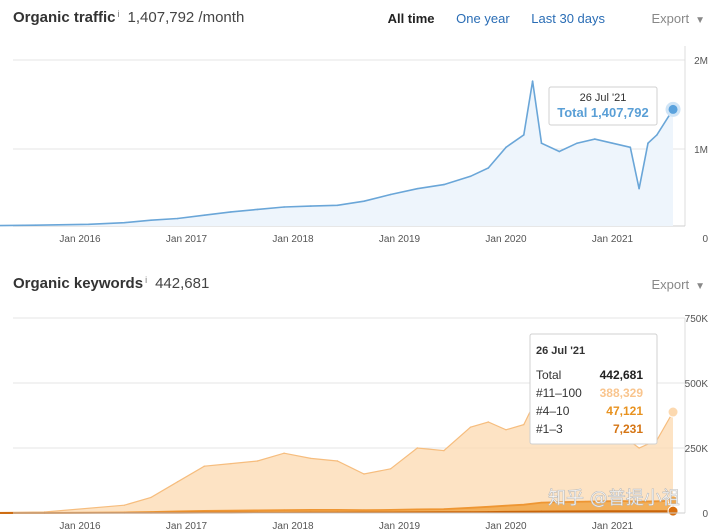 This screenshot has height=531, width=722. Describe the element at coordinates (482, 18) in the screenshot. I see `range-one-year: One year` at that location.